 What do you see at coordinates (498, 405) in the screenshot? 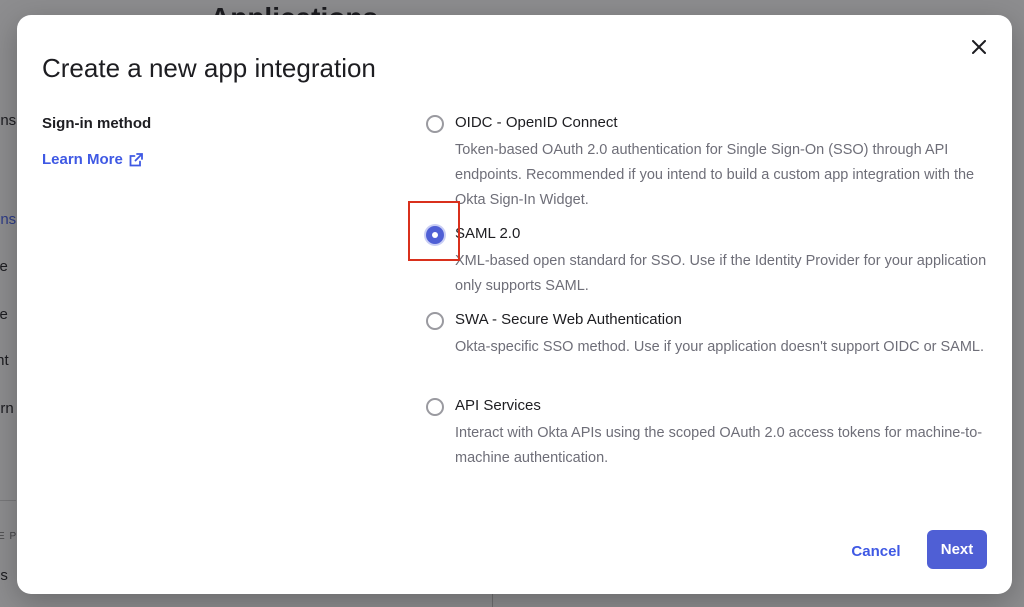
I see `option-title: API Services` at bounding box center [498, 405].